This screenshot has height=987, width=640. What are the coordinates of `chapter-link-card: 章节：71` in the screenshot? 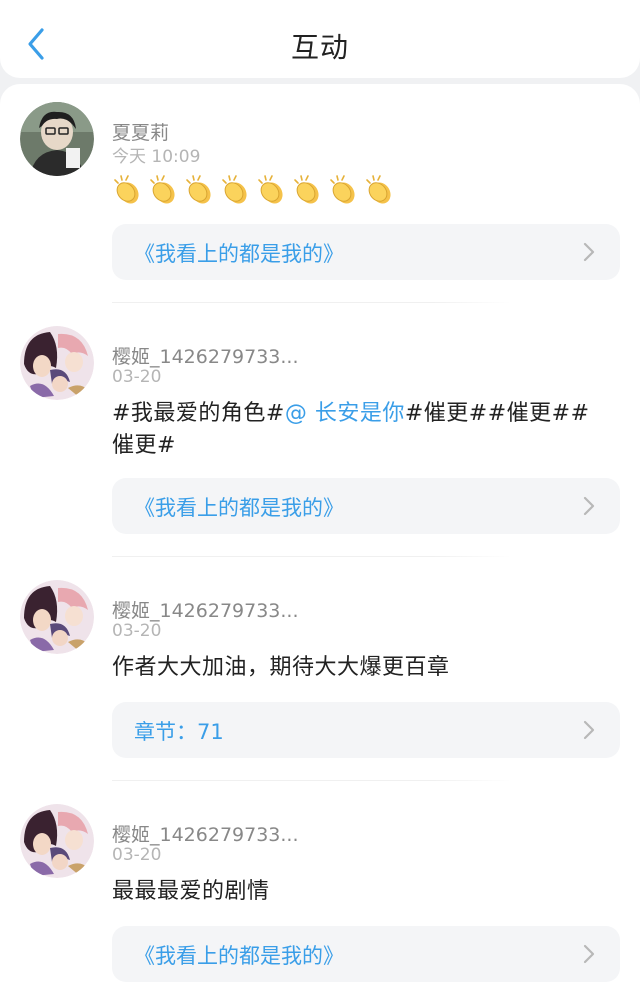 It's located at (366, 730).